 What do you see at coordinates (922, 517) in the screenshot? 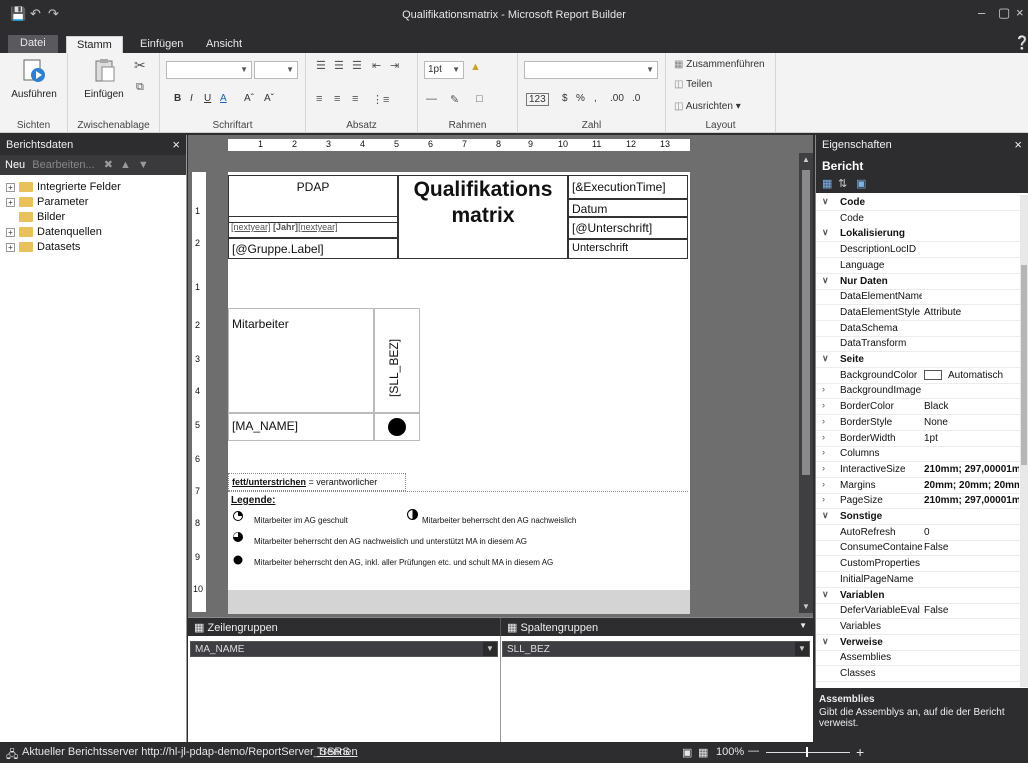
I see `property-category: ∨ Sonstige` at bounding box center [922, 517].